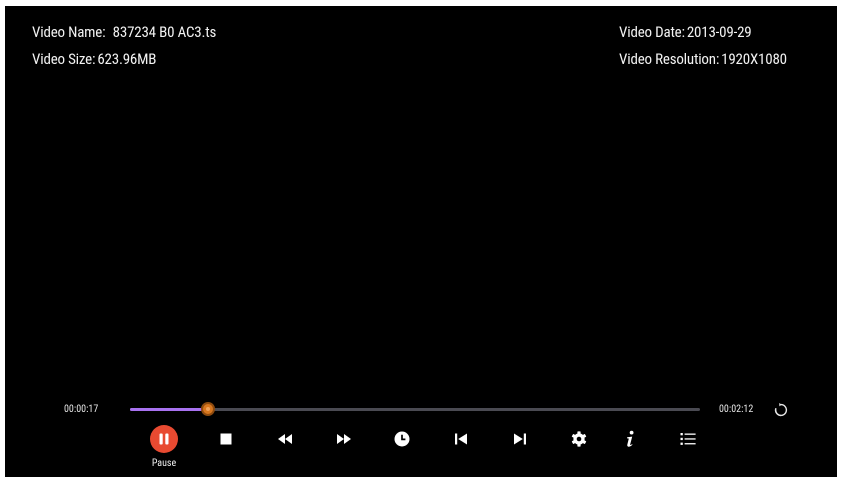 This screenshot has width=842, height=477. I want to click on list-icon, so click(688, 439).